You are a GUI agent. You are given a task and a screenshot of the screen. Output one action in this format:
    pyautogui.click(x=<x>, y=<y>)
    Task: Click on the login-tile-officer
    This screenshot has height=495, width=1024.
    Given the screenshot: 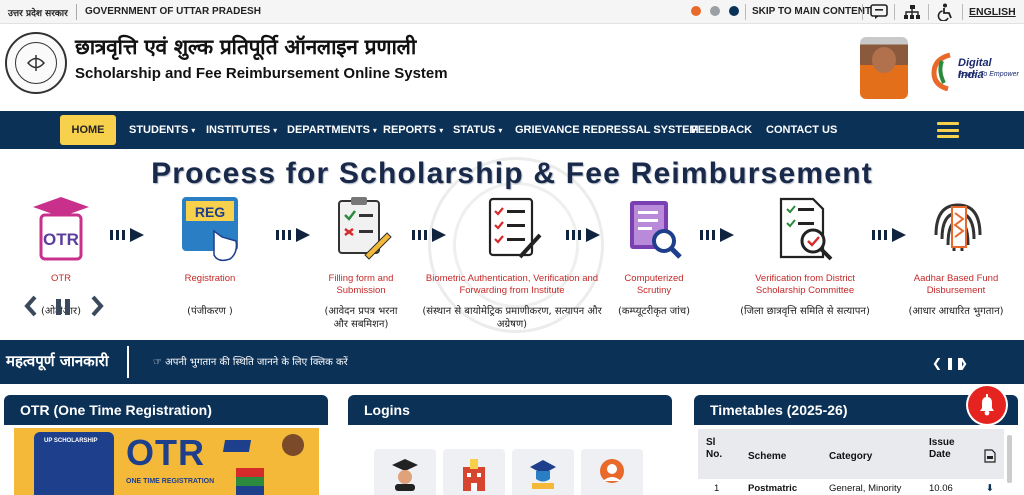 What is the action you would take?
    pyautogui.click(x=612, y=472)
    